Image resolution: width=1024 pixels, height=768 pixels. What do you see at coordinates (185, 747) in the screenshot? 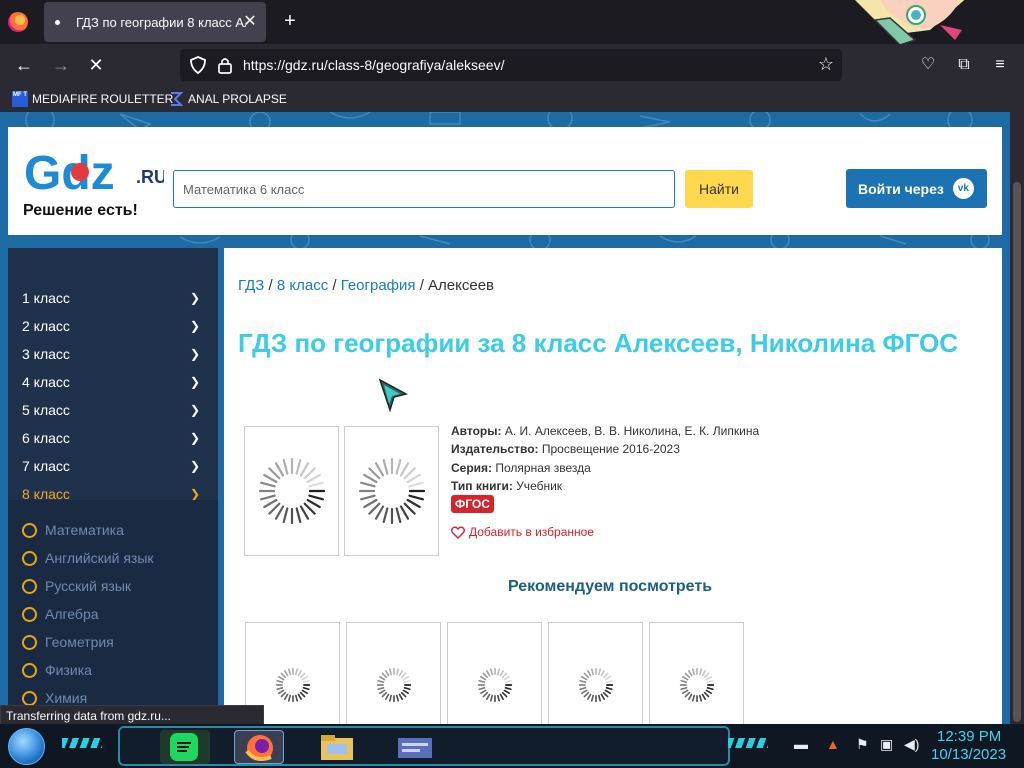
I see `spotify-icon` at bounding box center [185, 747].